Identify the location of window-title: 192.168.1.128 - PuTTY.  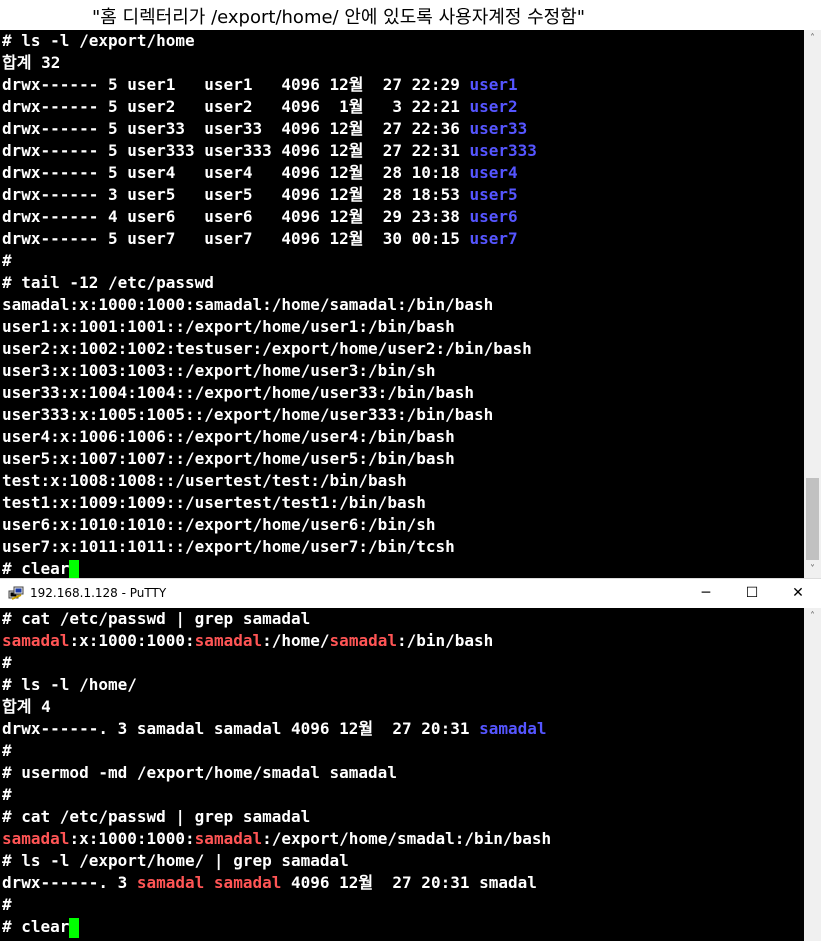
(98, 593).